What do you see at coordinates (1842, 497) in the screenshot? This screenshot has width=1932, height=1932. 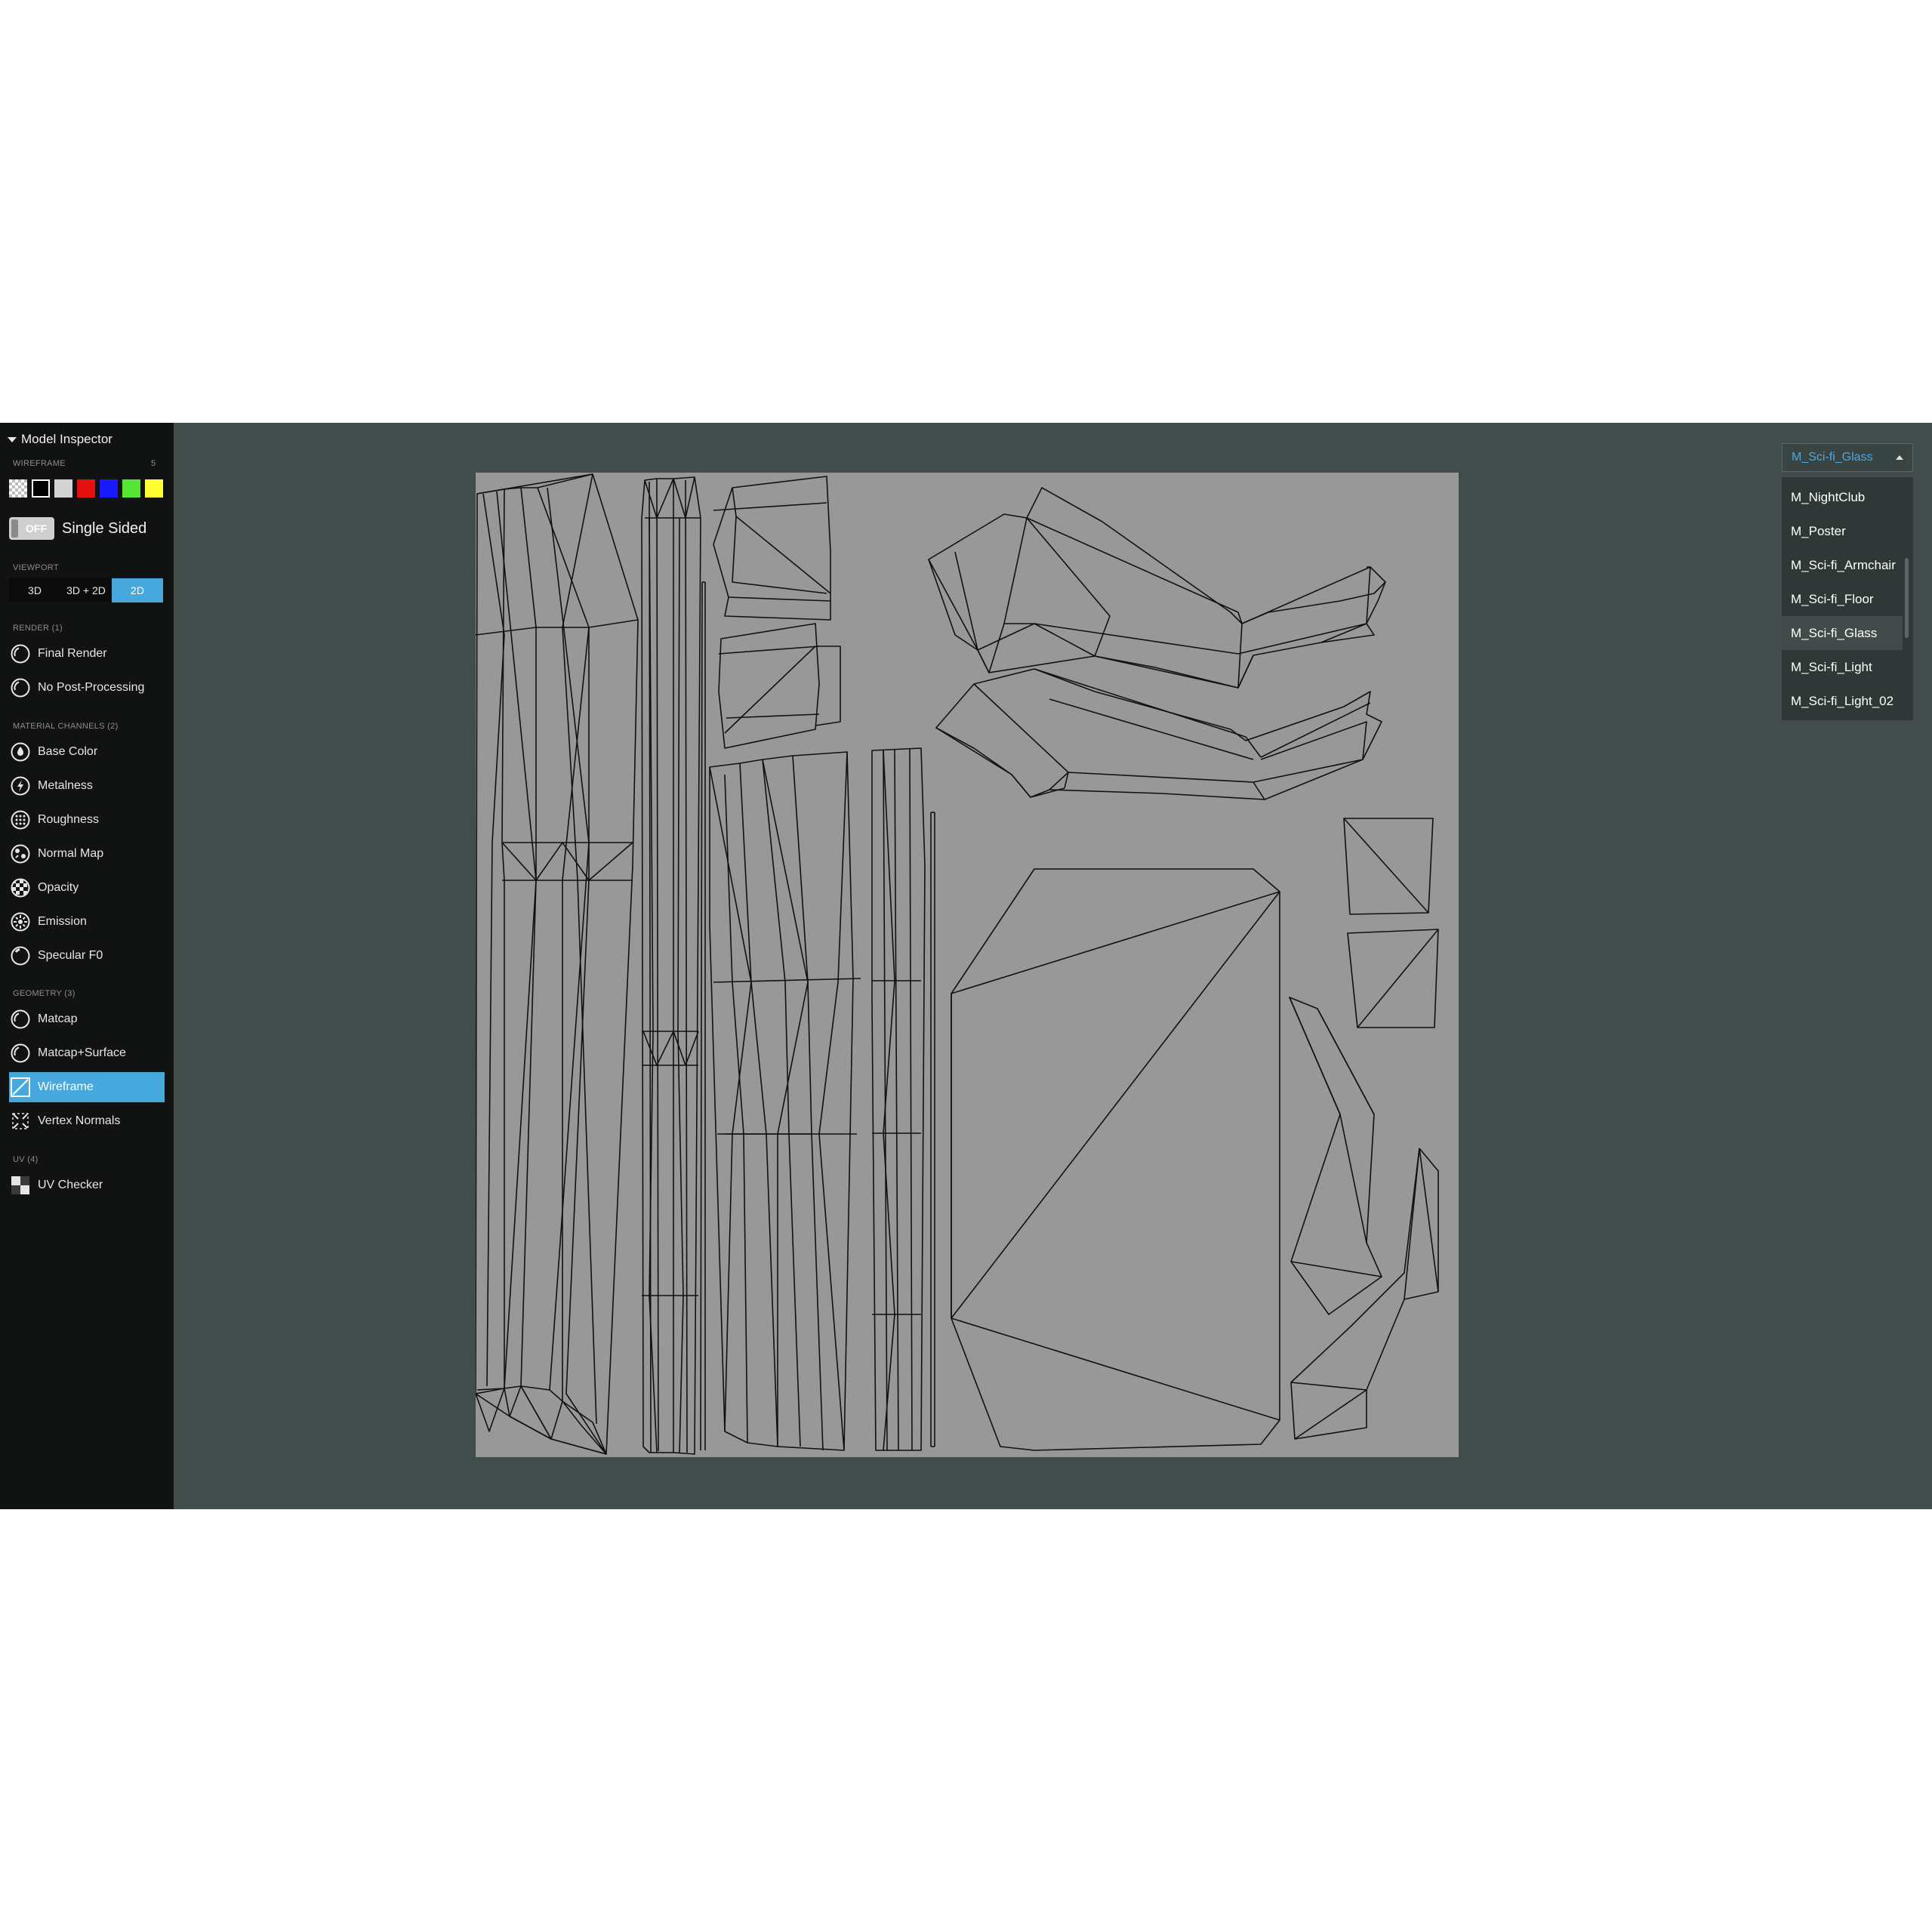 I see `material-option: M_NightClub` at bounding box center [1842, 497].